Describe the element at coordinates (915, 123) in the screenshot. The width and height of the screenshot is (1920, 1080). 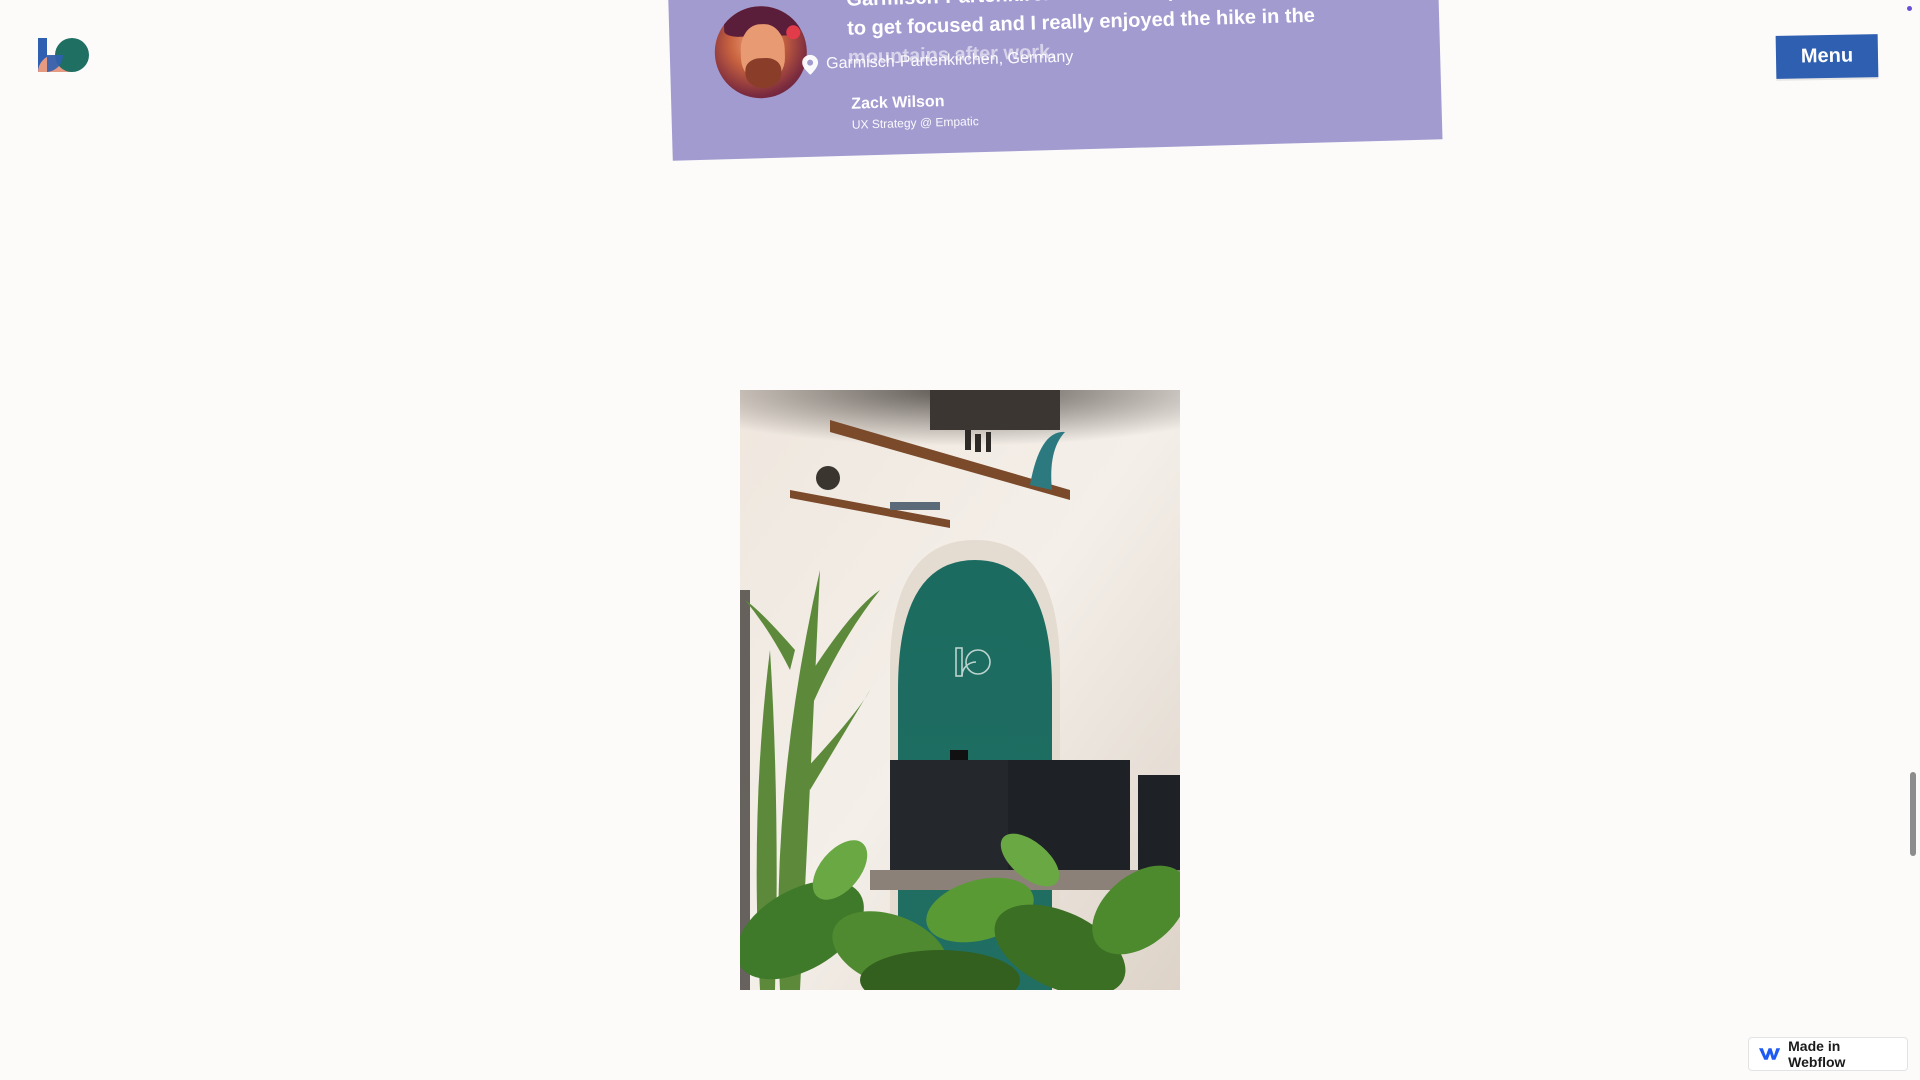
I see `author-role: UX Strategy @ Empatic` at that location.